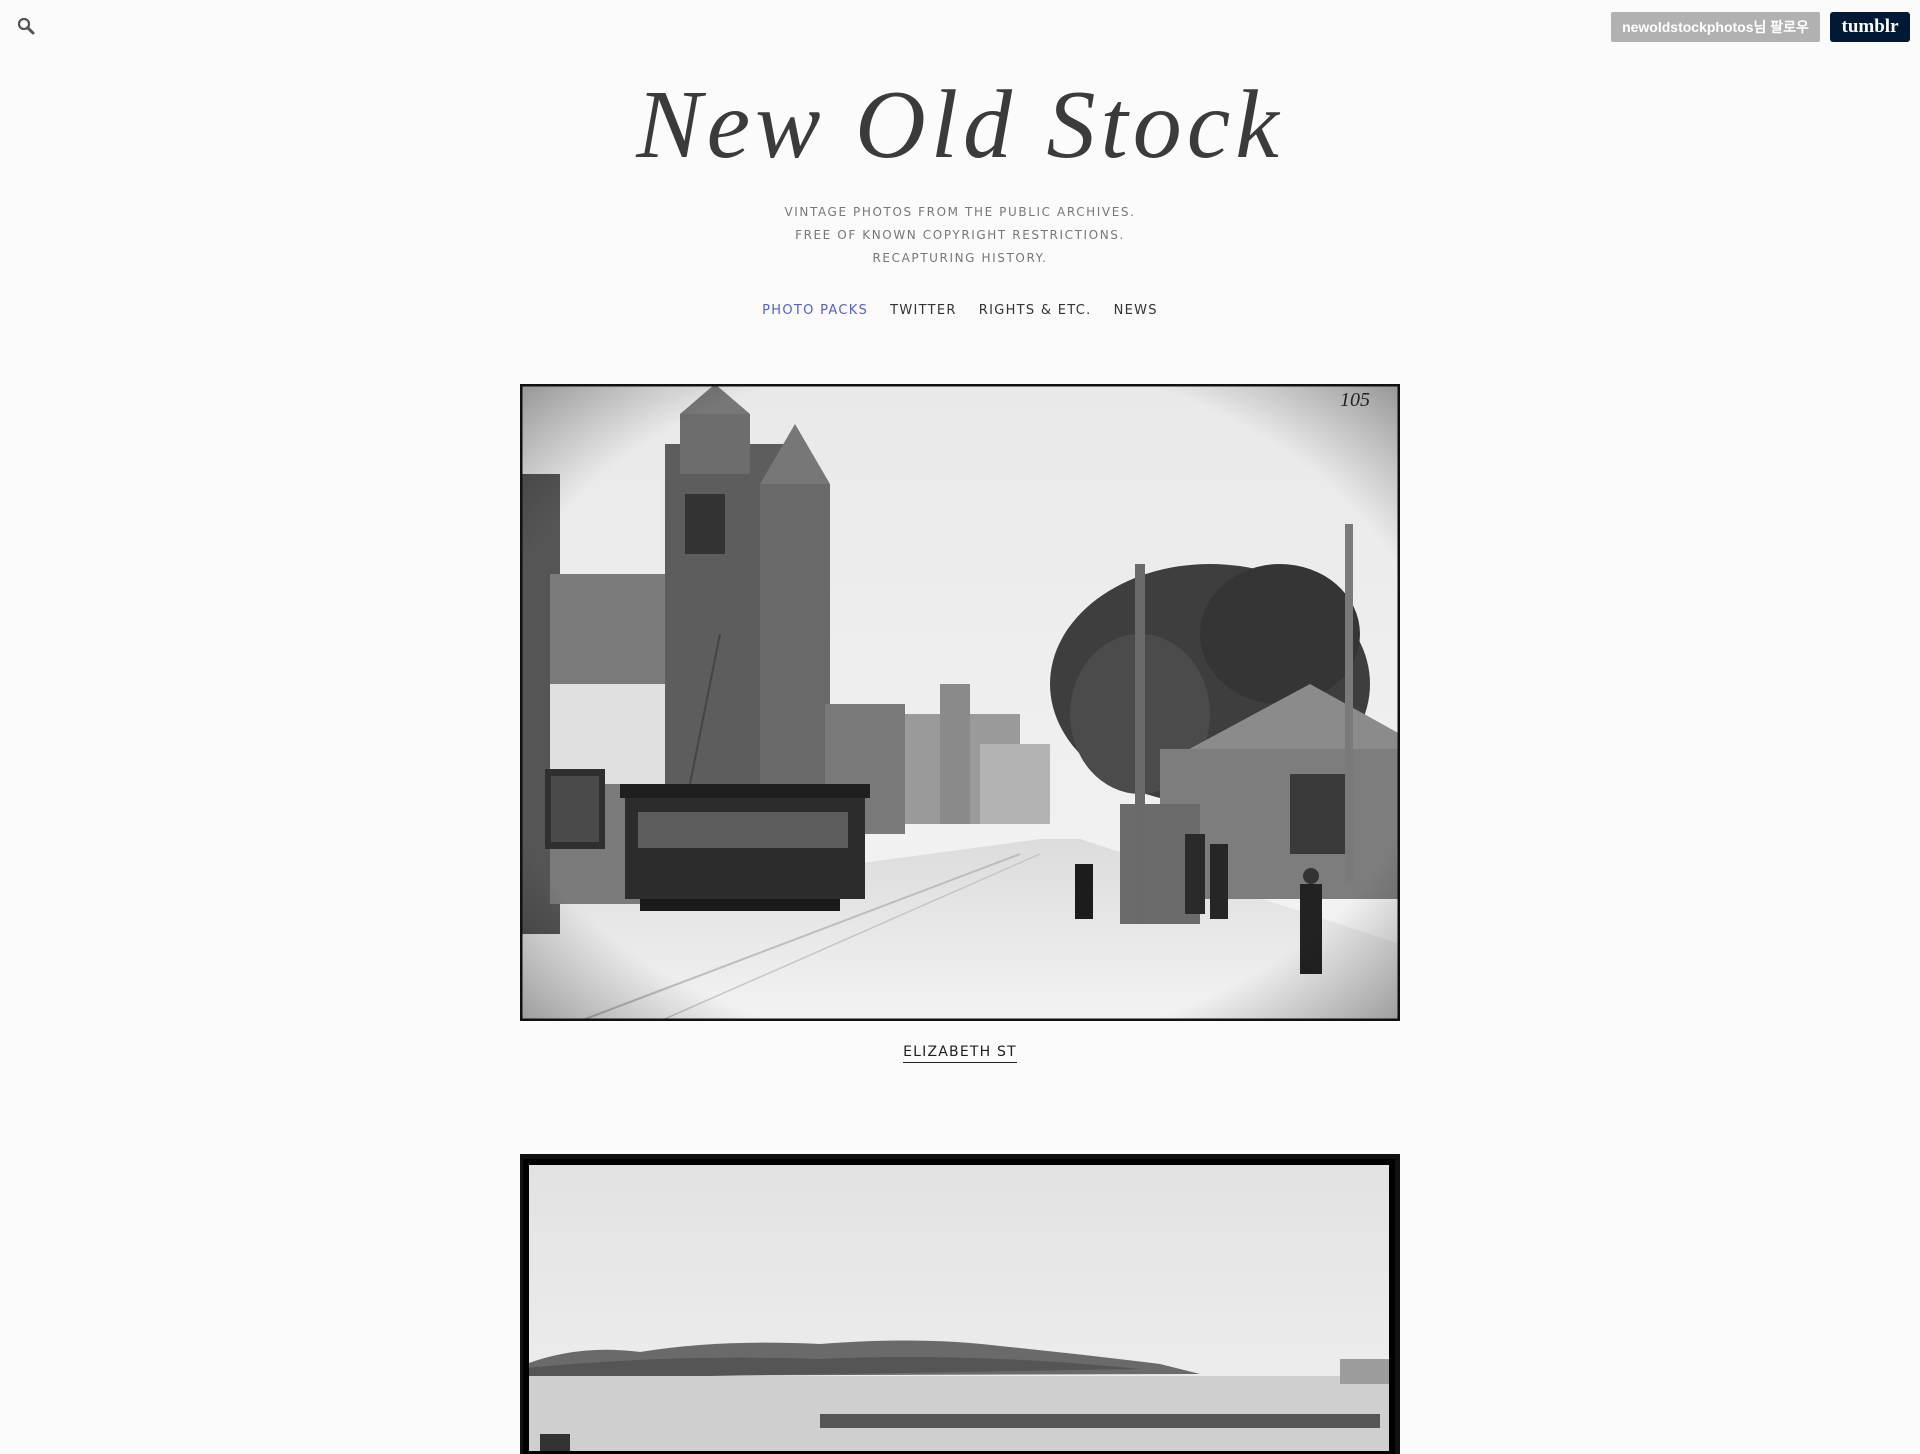 The width and height of the screenshot is (1920, 1454). I want to click on tagline-line: VINTAGE PHOTOS FROM THE PUBLIC ARCHIVES., so click(960, 212).